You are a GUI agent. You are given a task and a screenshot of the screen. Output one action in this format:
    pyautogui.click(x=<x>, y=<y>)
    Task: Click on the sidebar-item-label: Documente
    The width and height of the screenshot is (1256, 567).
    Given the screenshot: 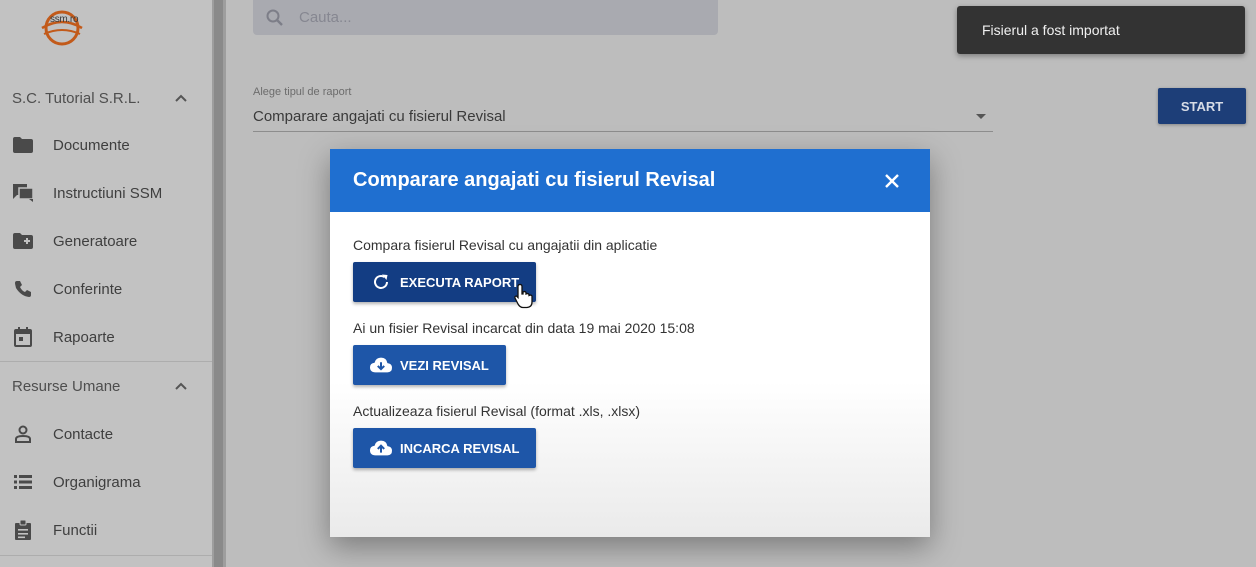 What is the action you would take?
    pyautogui.click(x=91, y=145)
    